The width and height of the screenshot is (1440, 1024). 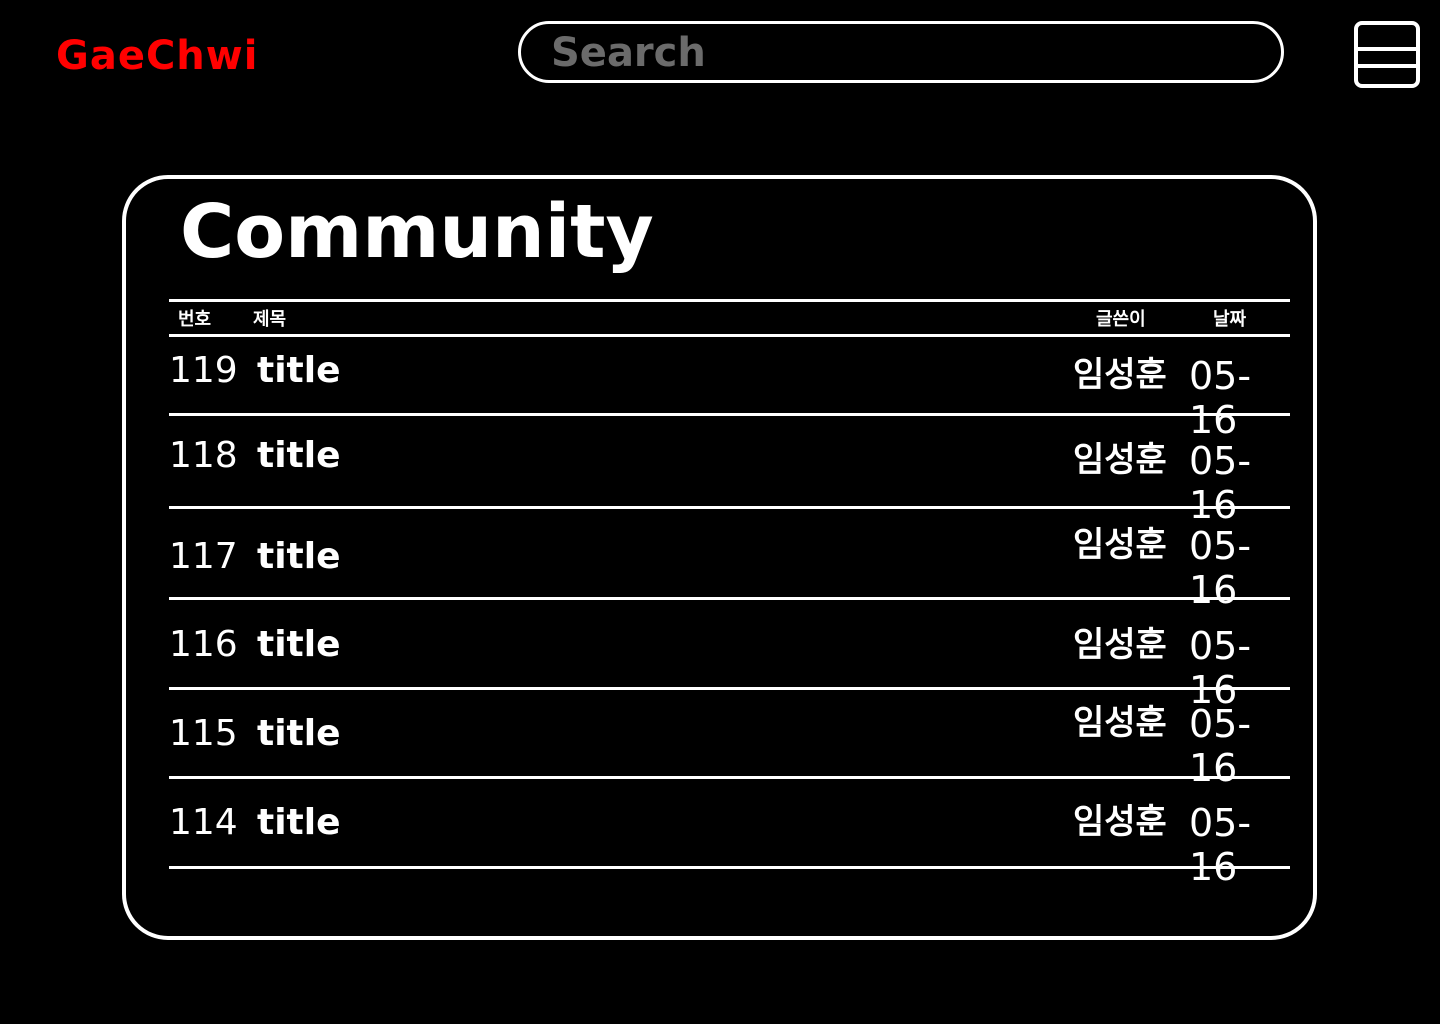 What do you see at coordinates (195, 319) in the screenshot?
I see `column-header-number: 번호` at bounding box center [195, 319].